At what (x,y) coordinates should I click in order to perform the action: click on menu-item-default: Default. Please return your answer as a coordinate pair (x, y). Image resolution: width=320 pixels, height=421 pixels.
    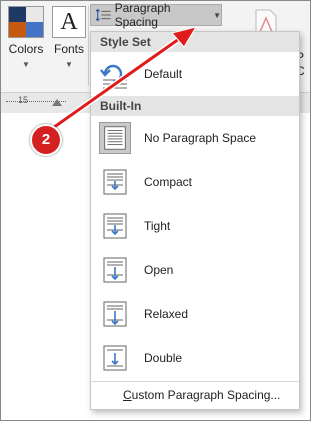
    Looking at the image, I should click on (195, 74).